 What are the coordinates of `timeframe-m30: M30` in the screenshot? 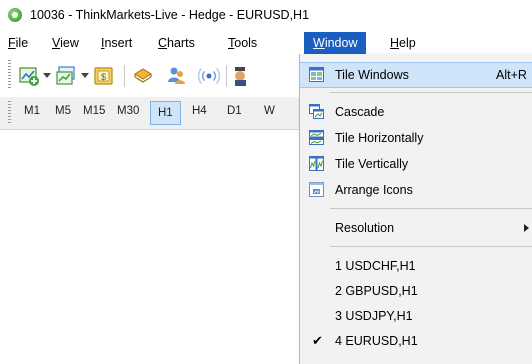 It's located at (128, 111).